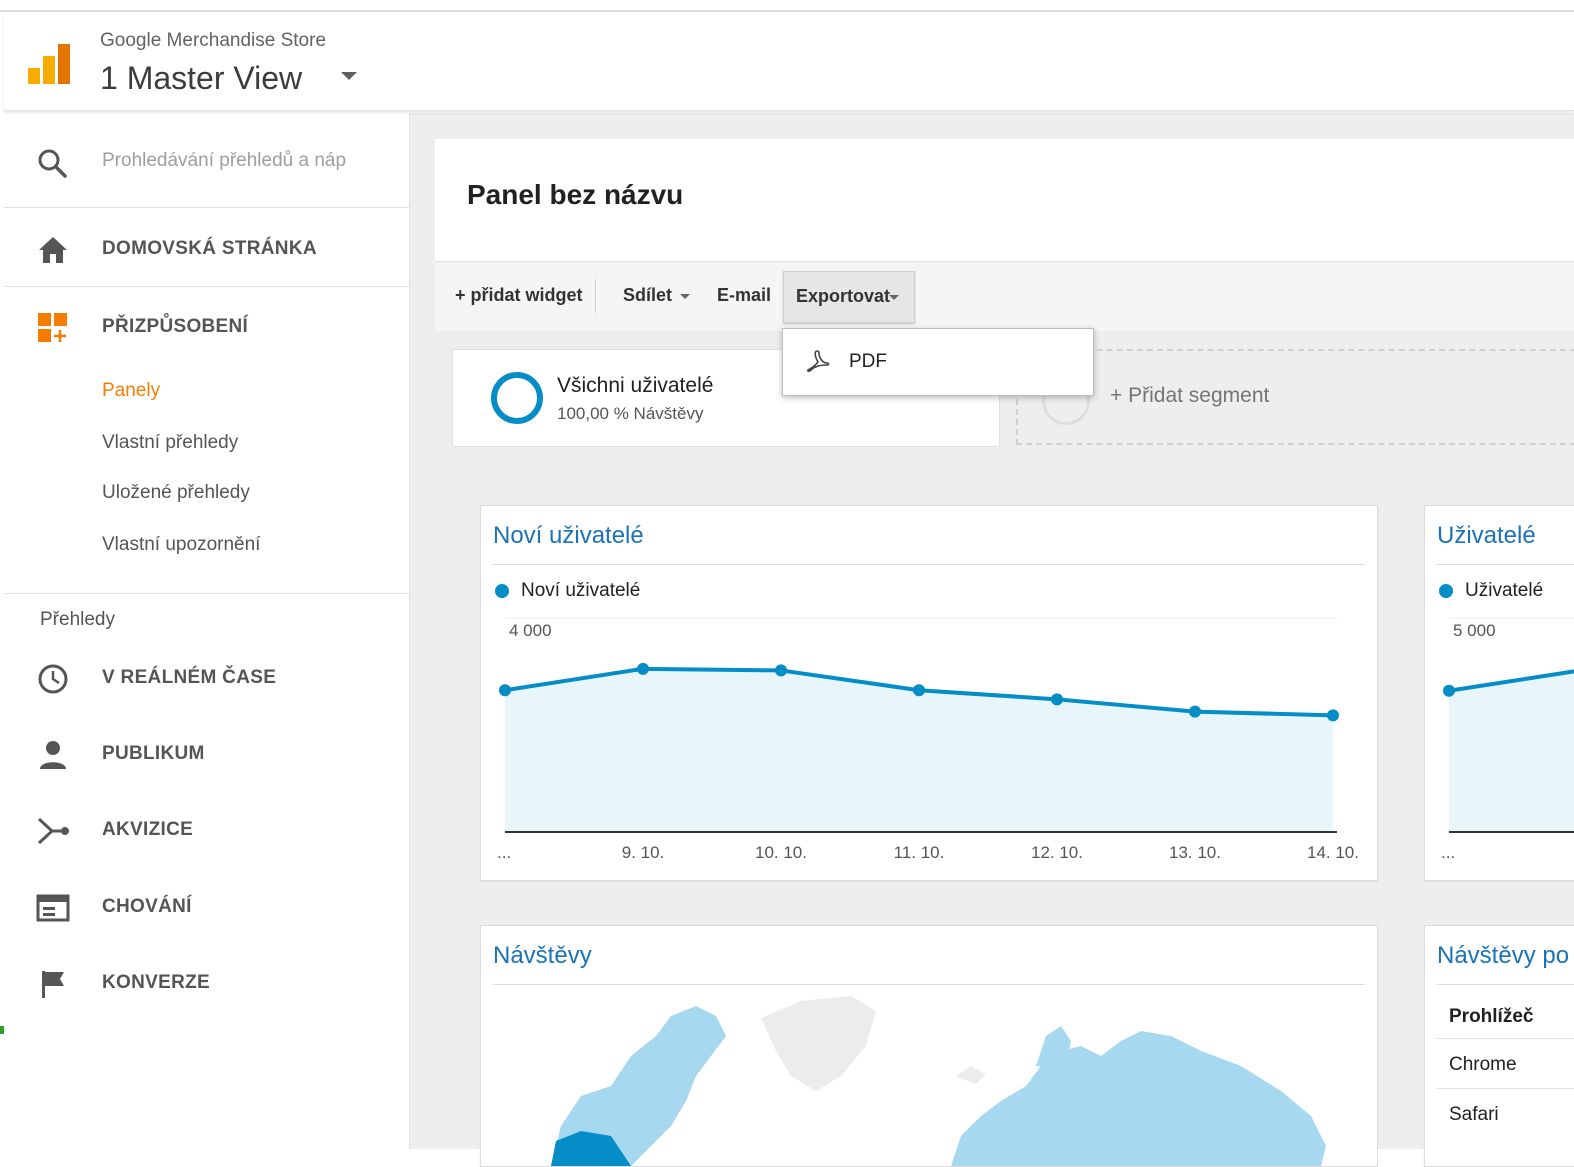 The height and width of the screenshot is (1167, 1574). I want to click on add-segment-label: + Přidat segment, so click(1190, 395).